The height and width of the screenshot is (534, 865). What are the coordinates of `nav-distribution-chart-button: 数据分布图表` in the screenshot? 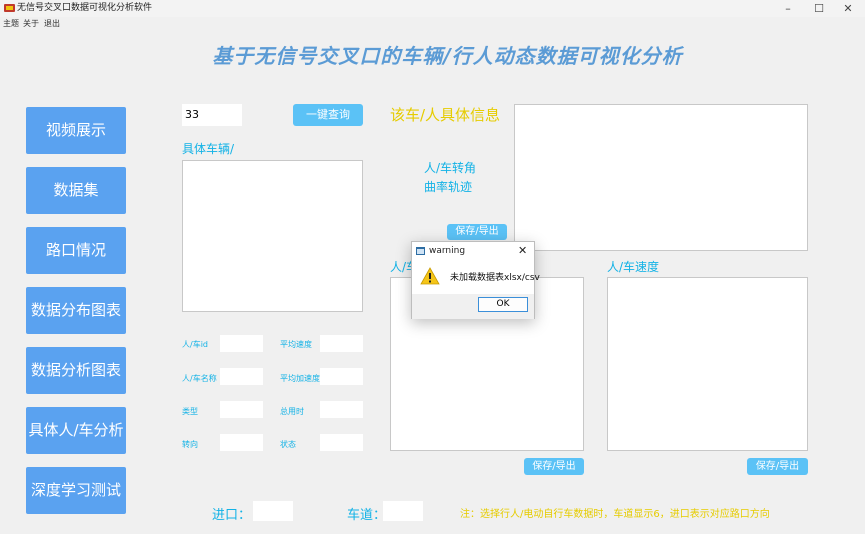 It's located at (76, 310).